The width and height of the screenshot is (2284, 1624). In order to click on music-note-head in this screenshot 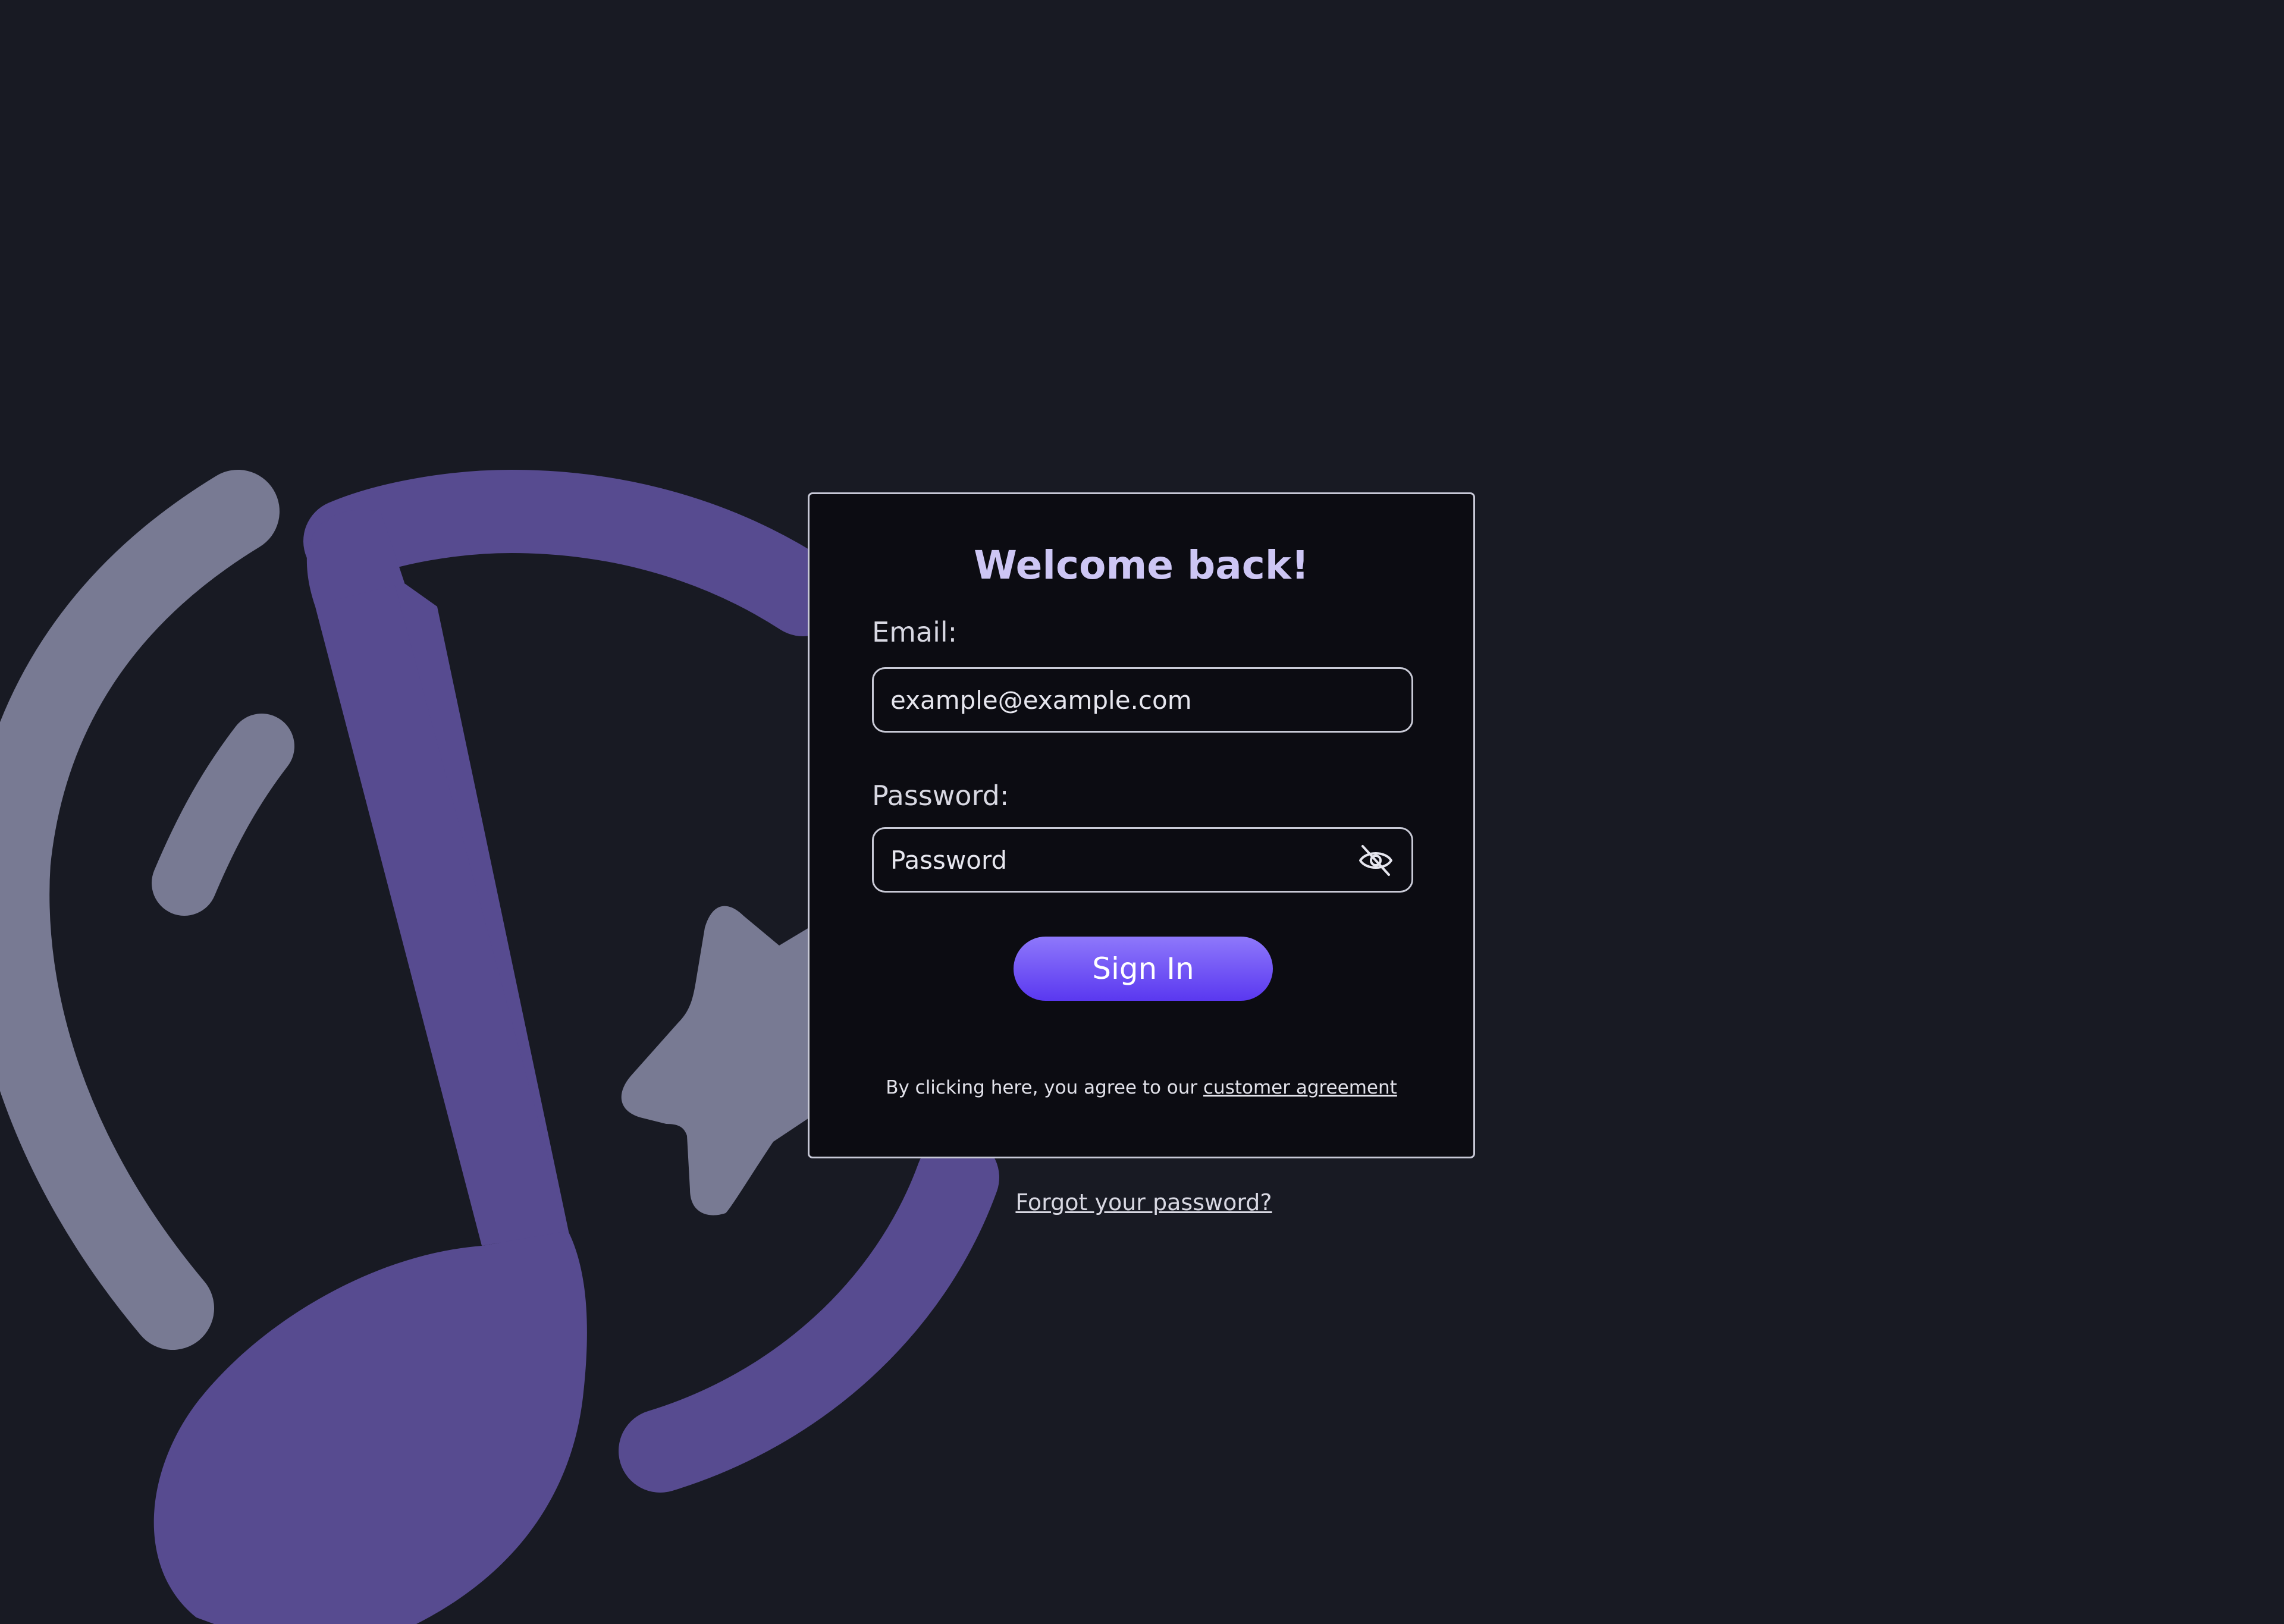, I will do `click(370, 1428)`.